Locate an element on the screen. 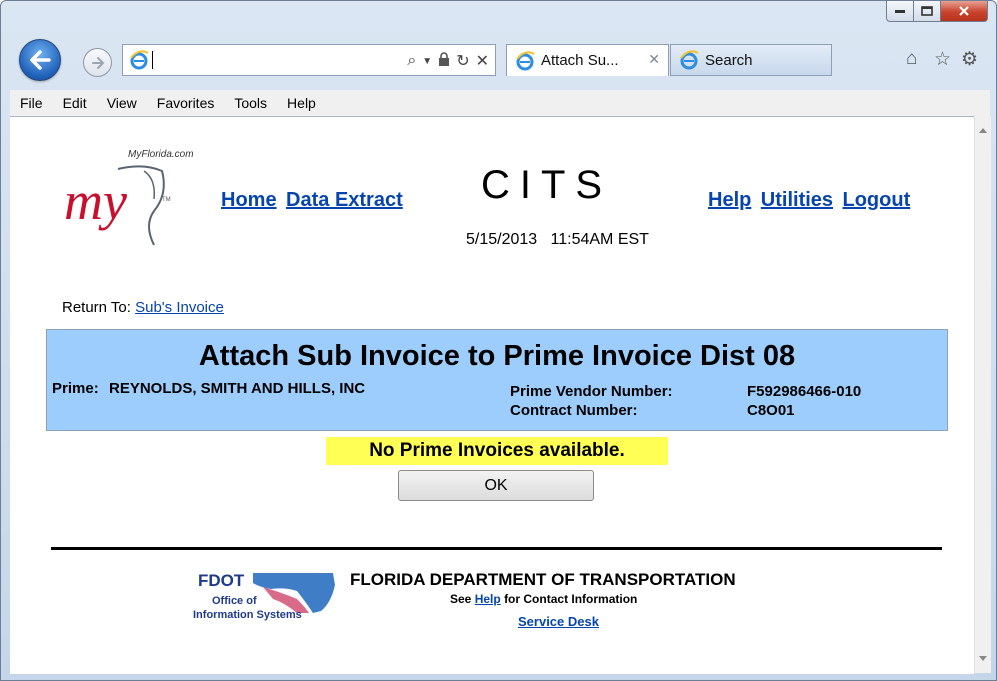 The height and width of the screenshot is (681, 997). prime-value: REYNOLDS, SMITH AND HILLS, INC is located at coordinates (237, 388).